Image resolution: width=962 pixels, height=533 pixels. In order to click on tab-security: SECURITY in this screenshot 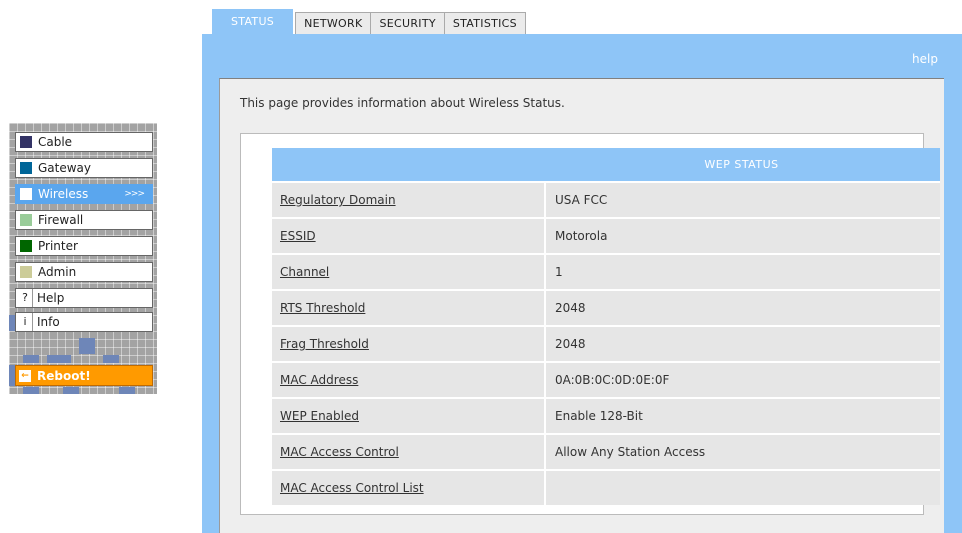, I will do `click(407, 23)`.